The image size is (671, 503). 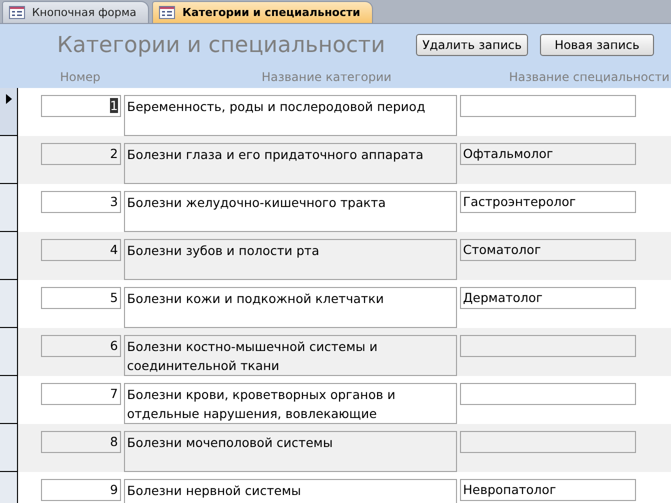 What do you see at coordinates (263, 12) in the screenshot?
I see `form-tab: Категории и специальности` at bounding box center [263, 12].